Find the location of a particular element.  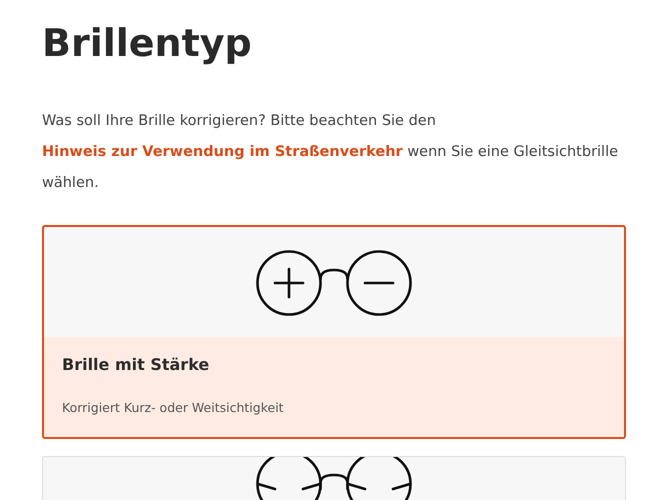

lens-type-option-card is located at coordinates (334, 478).